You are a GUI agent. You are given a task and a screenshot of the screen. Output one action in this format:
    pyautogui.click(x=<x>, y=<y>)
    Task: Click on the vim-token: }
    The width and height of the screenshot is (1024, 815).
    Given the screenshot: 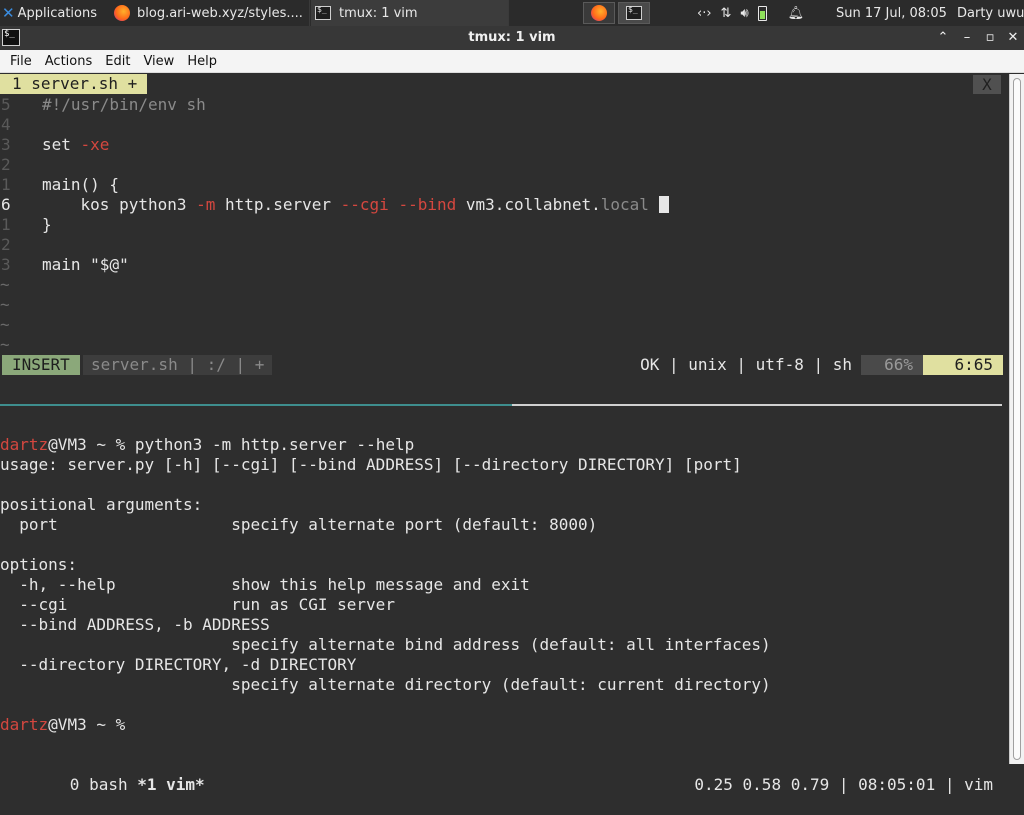 What is the action you would take?
    pyautogui.click(x=47, y=224)
    